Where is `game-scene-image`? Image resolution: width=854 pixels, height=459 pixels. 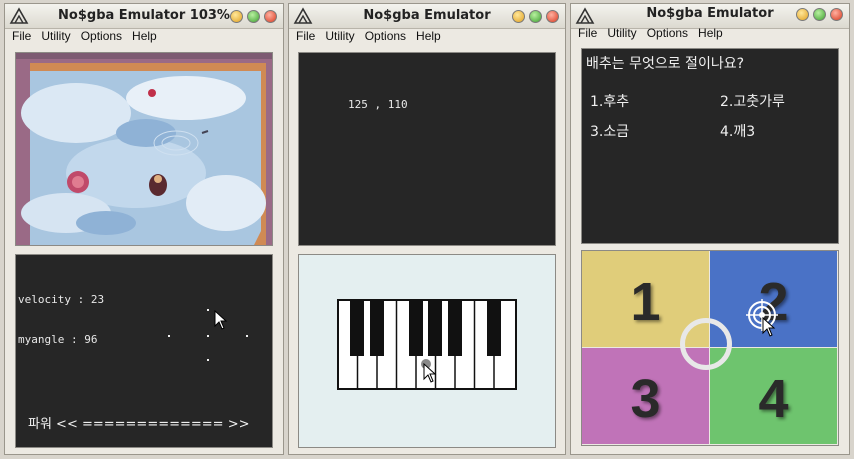
game-scene-image is located at coordinates (144, 149).